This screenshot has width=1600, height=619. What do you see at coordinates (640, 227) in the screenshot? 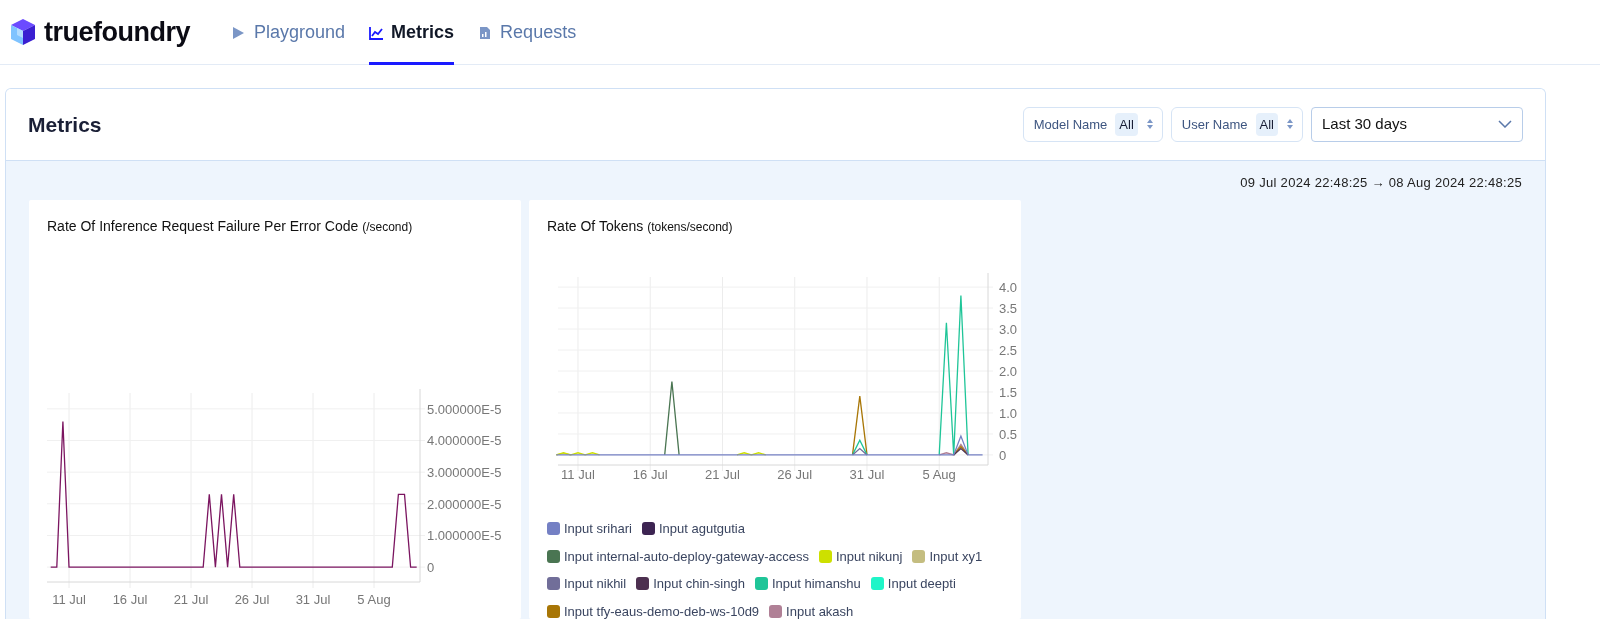
I see `chart-title: Rate Of Tokens (tokens/second)` at bounding box center [640, 227].